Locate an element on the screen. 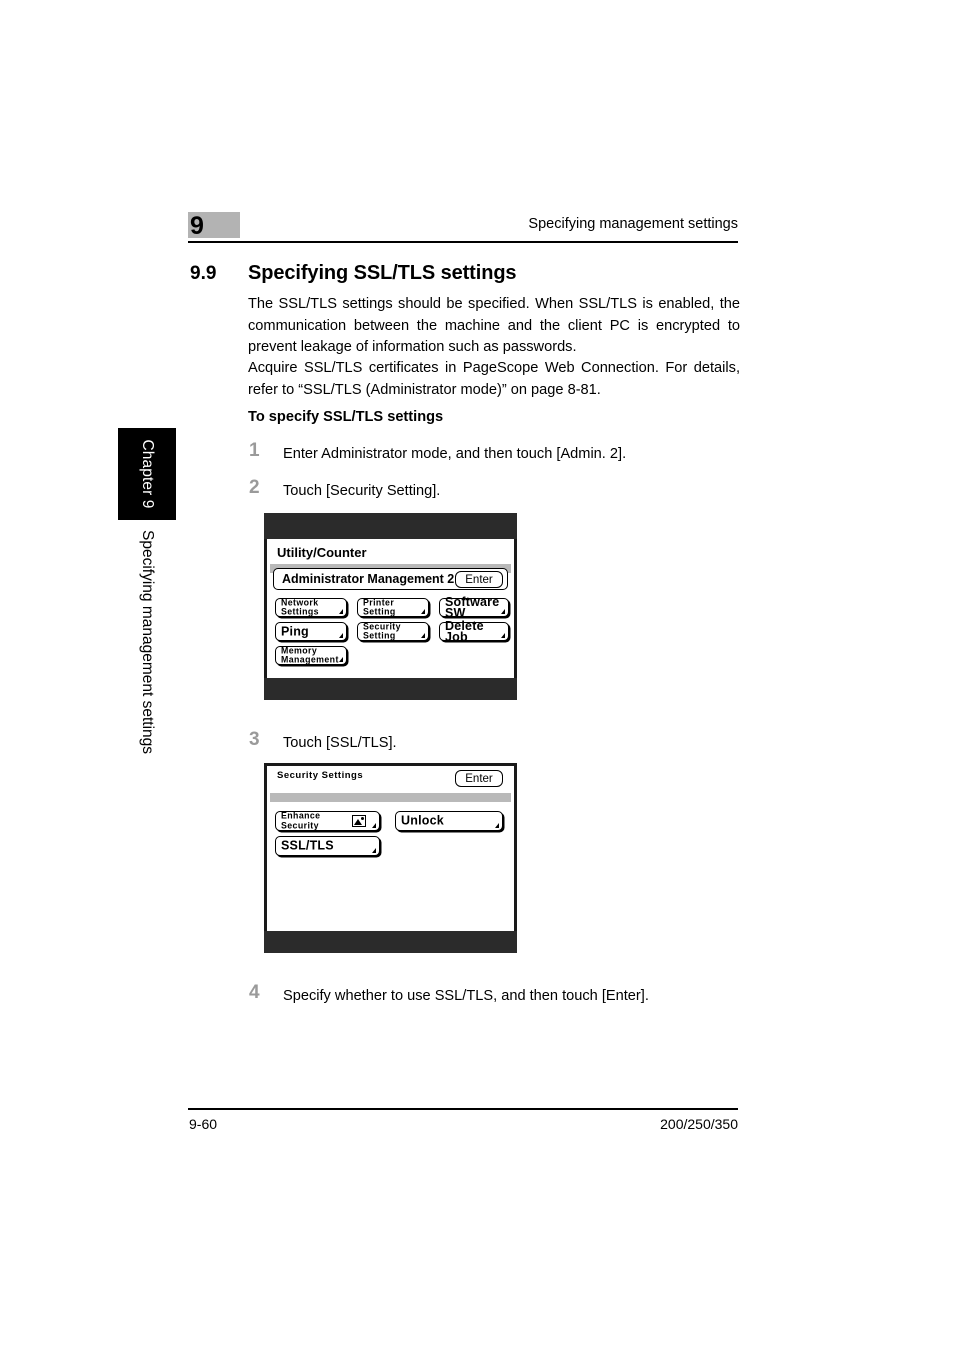 The height and width of the screenshot is (1350, 954). section-number: 9.9 is located at coordinates (203, 273).